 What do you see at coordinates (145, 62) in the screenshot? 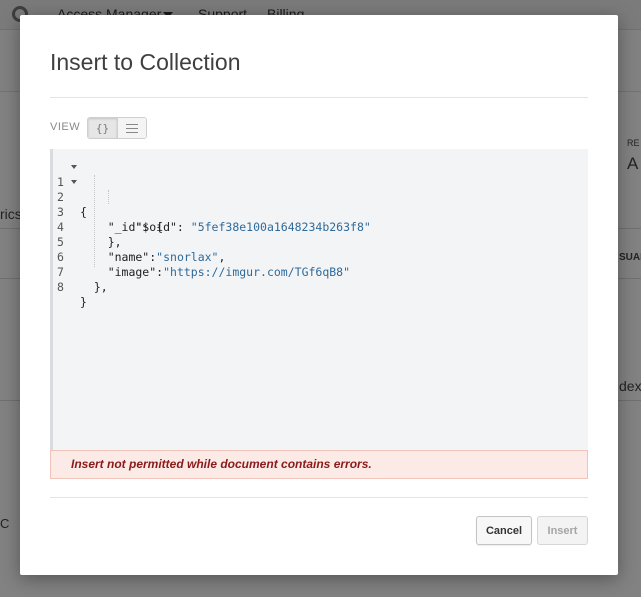
I see `modal-title: Insert to Collection` at bounding box center [145, 62].